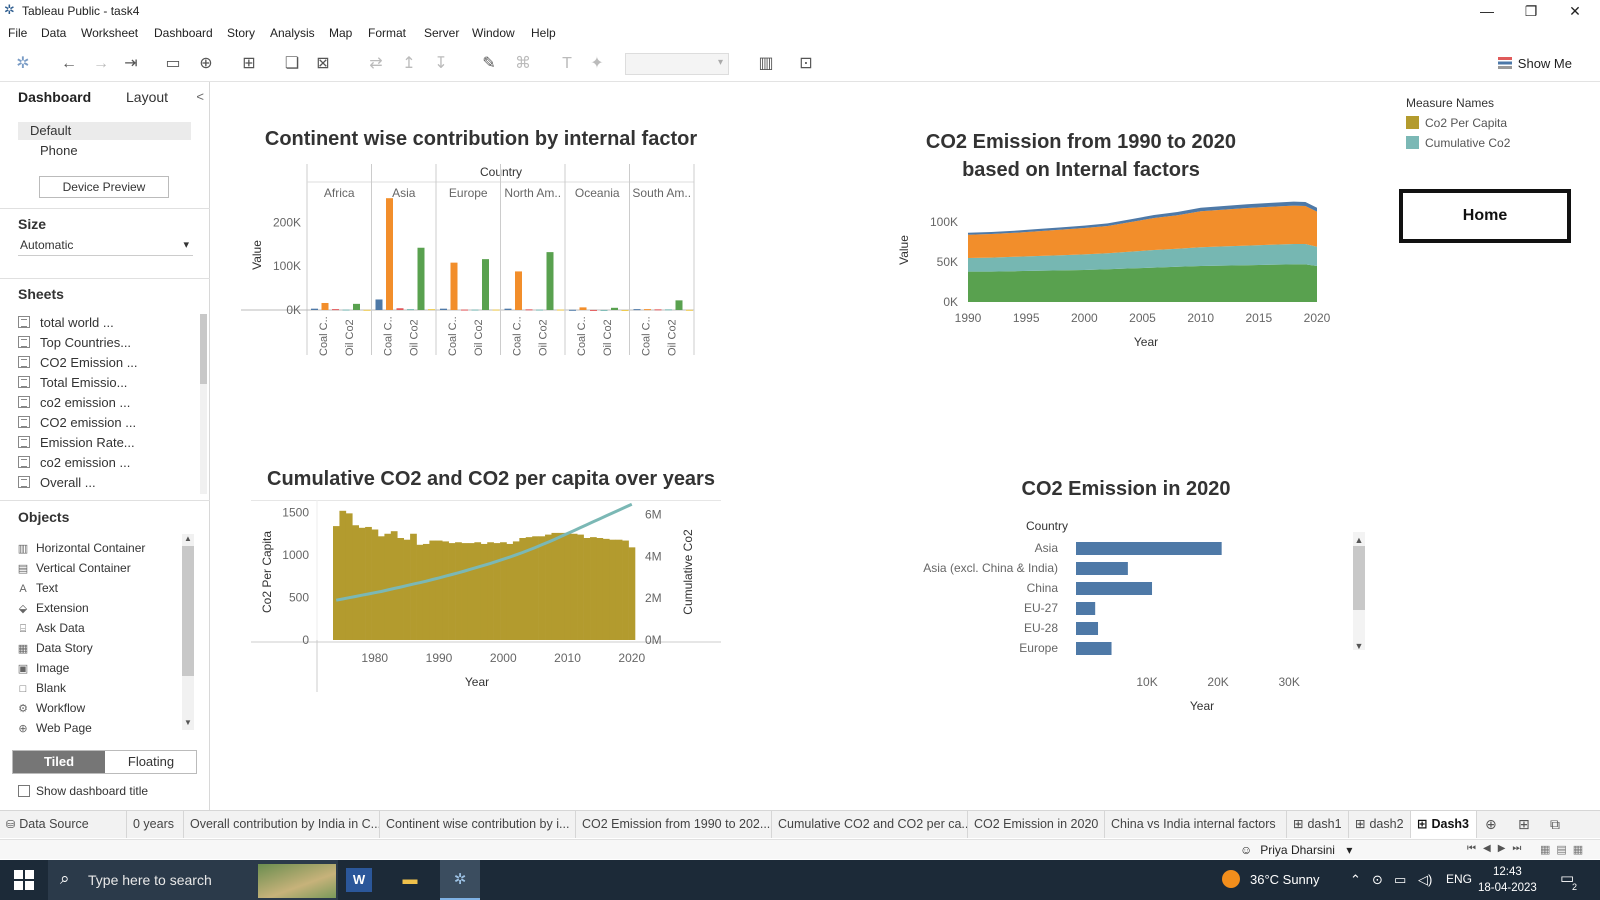 The image size is (1600, 900). Describe the element at coordinates (1459, 879) in the screenshot. I see `language-indicator: ENG` at that location.